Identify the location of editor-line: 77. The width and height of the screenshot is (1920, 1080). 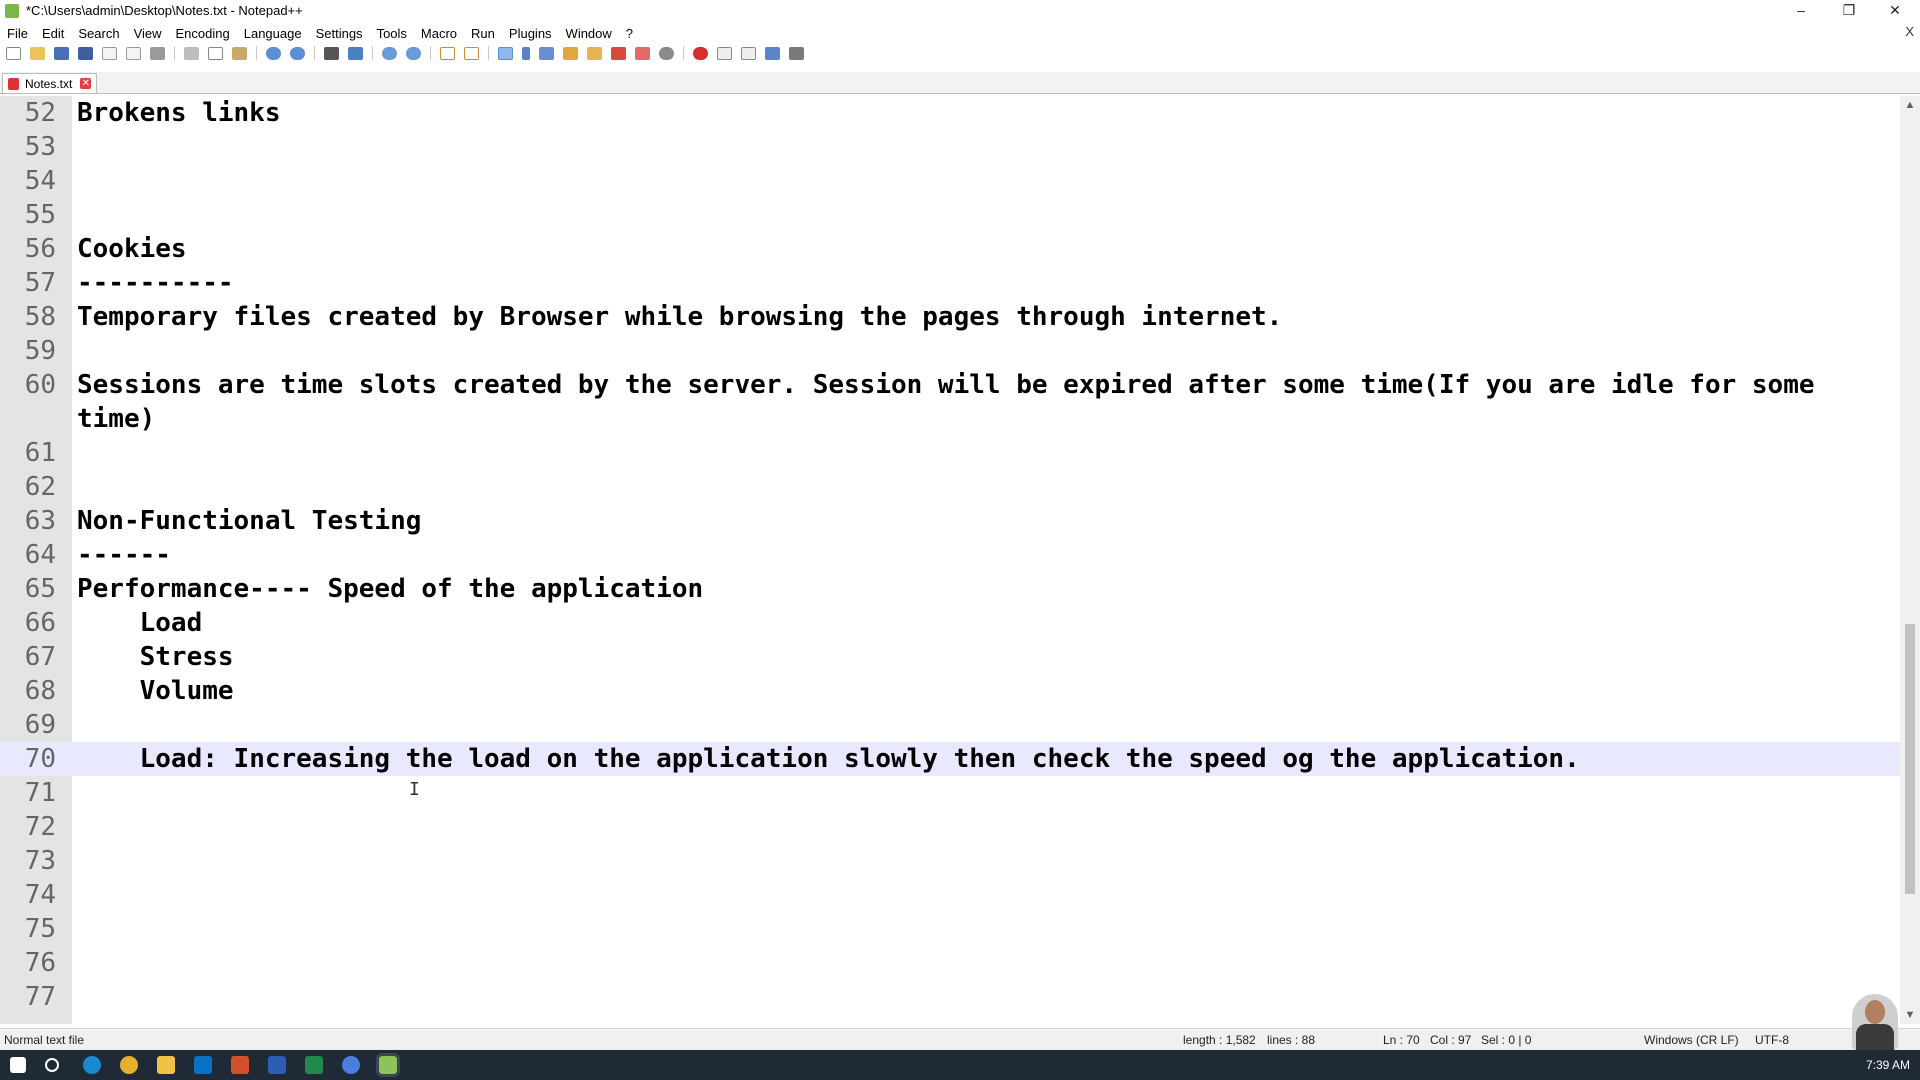
(950, 997).